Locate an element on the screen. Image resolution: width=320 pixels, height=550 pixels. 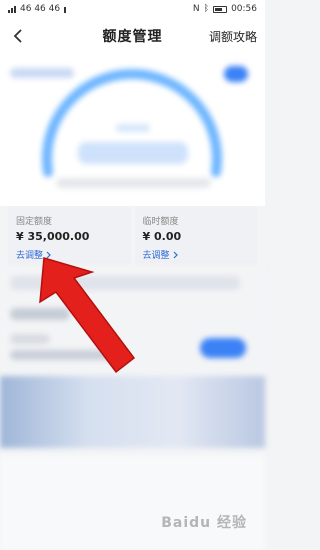
chevron-right-icon is located at coordinates (175, 254).